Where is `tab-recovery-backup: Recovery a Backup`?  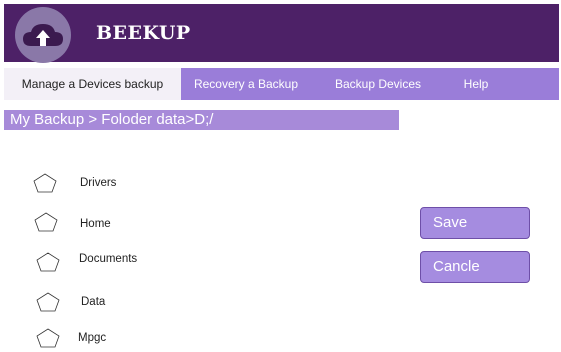
tab-recovery-backup: Recovery a Backup is located at coordinates (246, 84).